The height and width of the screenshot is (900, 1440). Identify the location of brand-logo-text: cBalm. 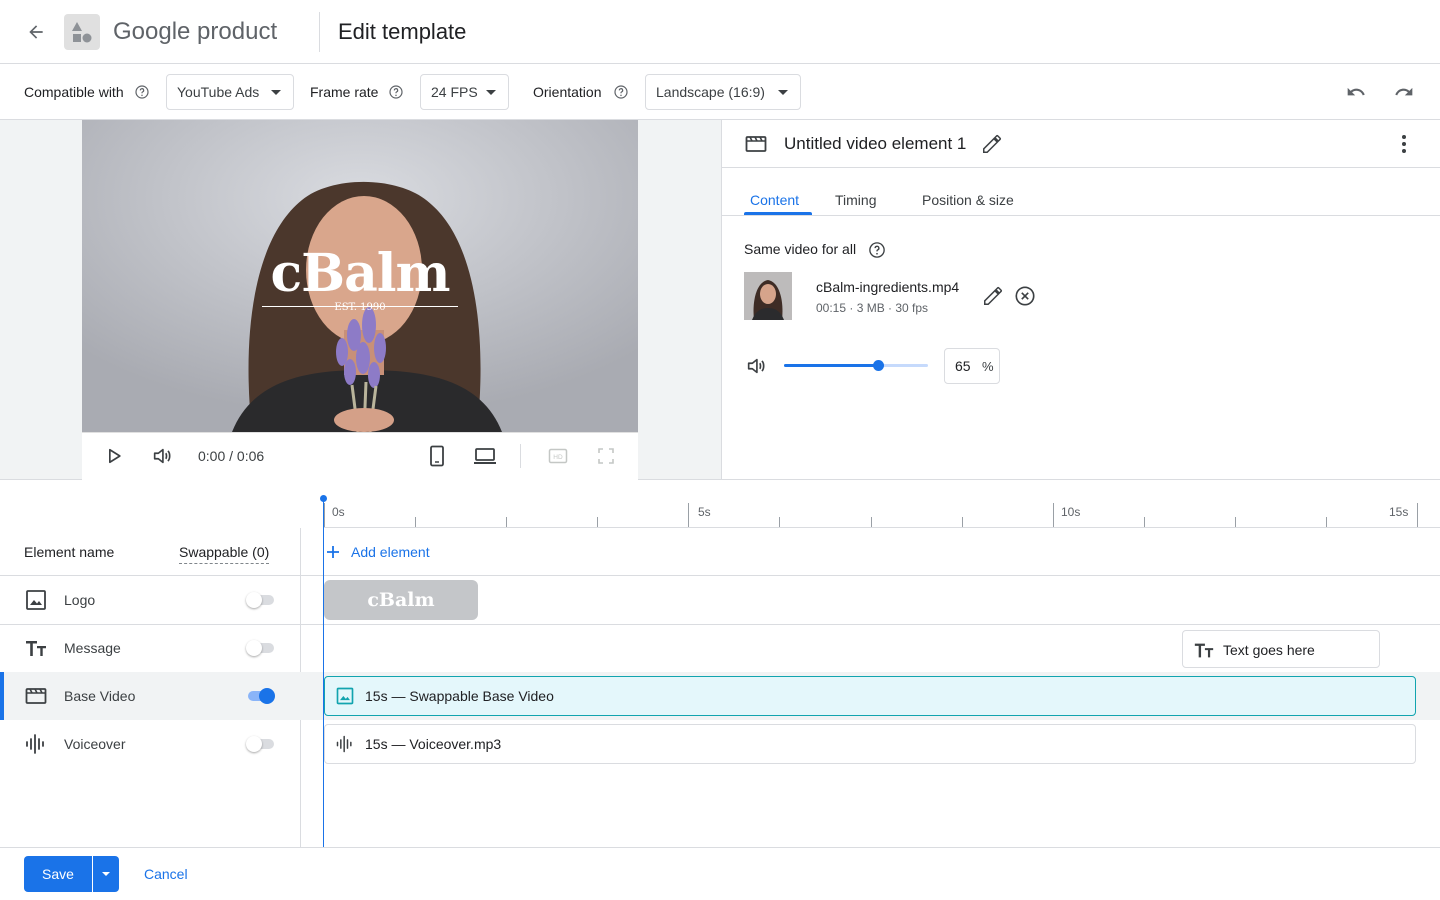
(360, 273).